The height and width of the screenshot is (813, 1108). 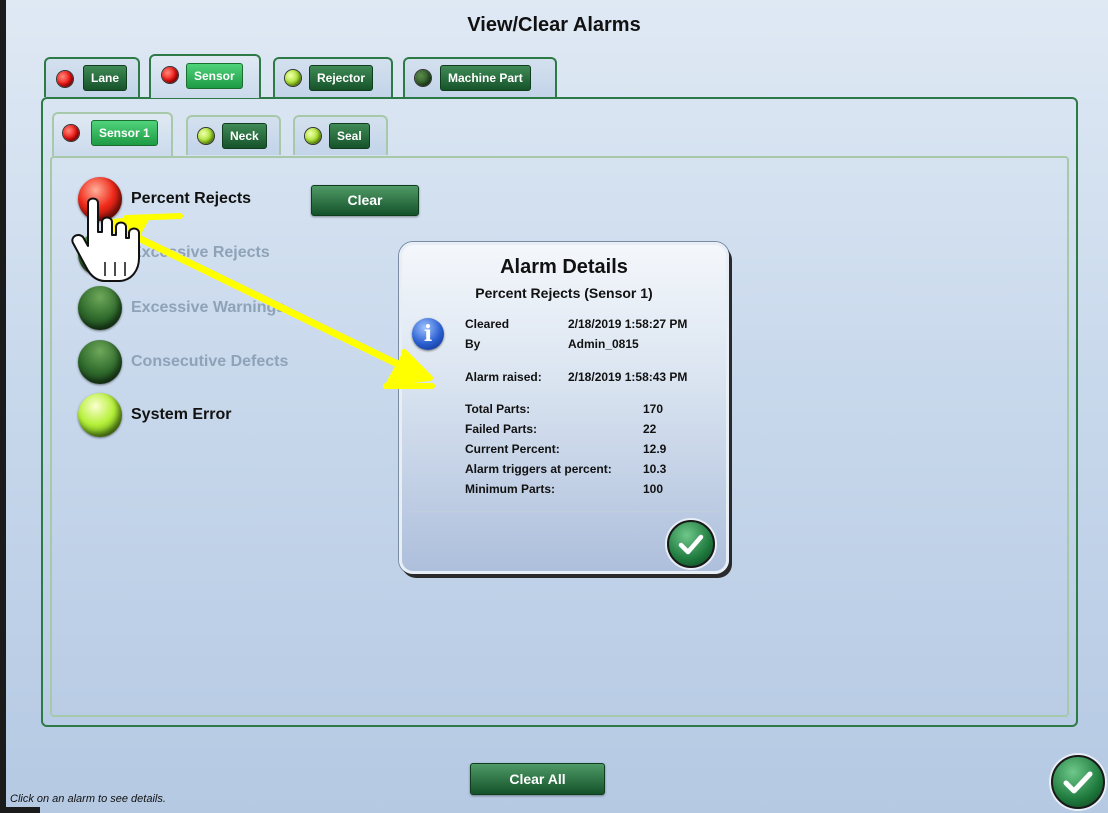 I want to click on alarm-raised-value: 2/18/2019 1:58:43 PM, so click(x=628, y=377).